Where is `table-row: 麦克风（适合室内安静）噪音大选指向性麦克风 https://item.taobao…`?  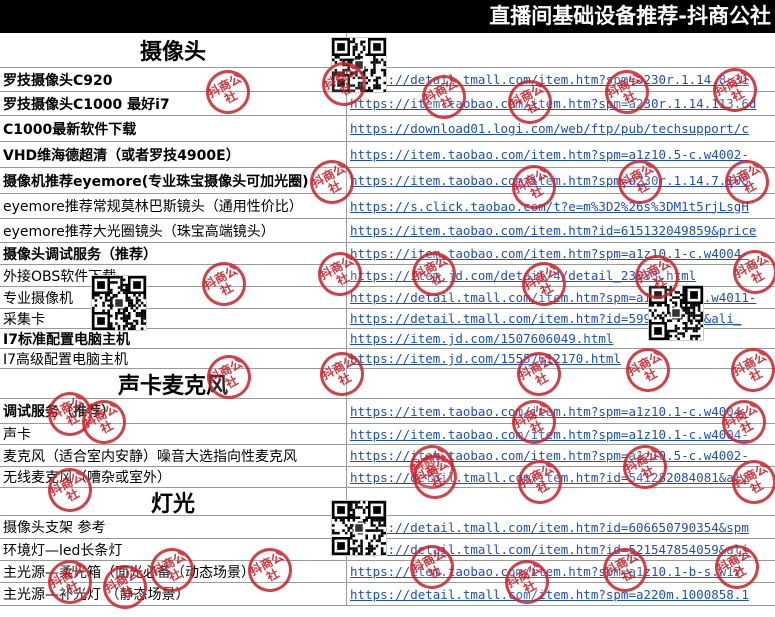 table-row: 麦克风（适合室内安静）噪音大选指向性麦克风 https://item.taobao… is located at coordinates (387, 456).